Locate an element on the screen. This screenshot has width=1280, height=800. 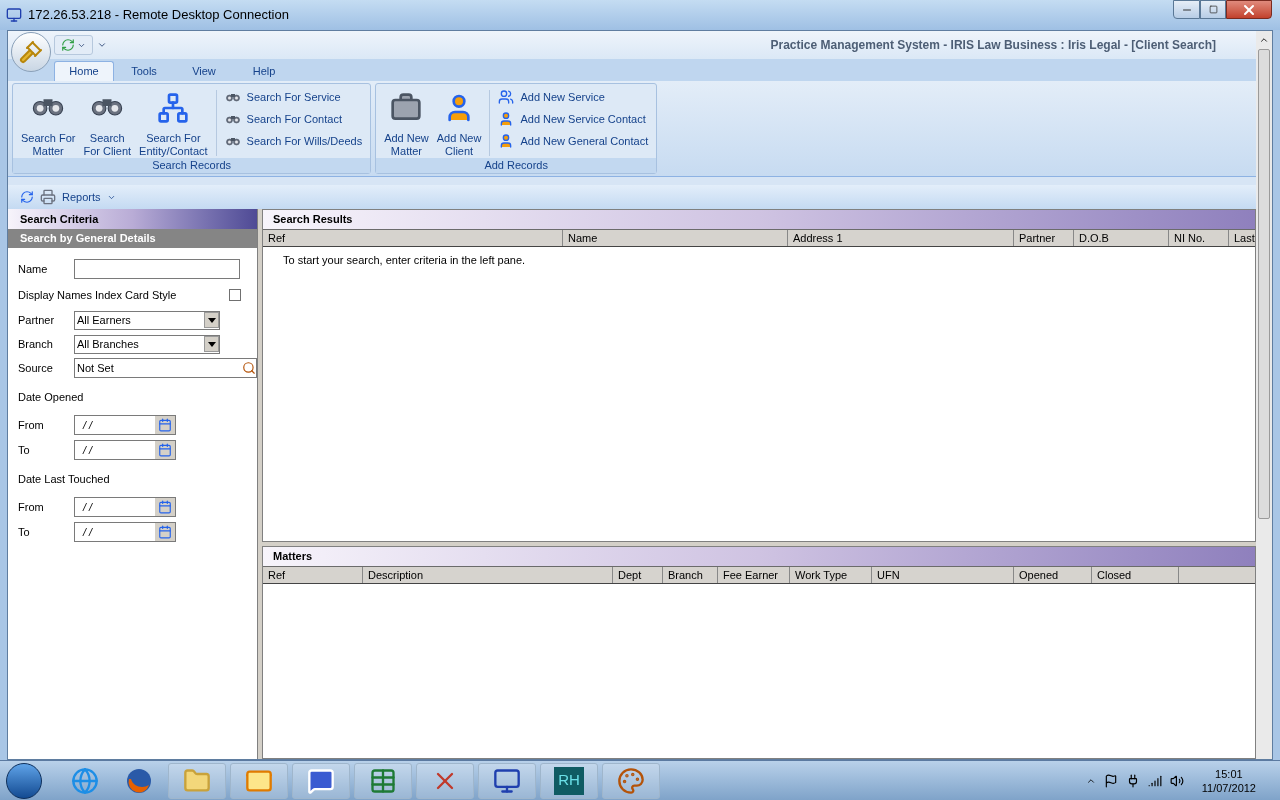
ribbon-tab: View is located at coordinates (204, 71).